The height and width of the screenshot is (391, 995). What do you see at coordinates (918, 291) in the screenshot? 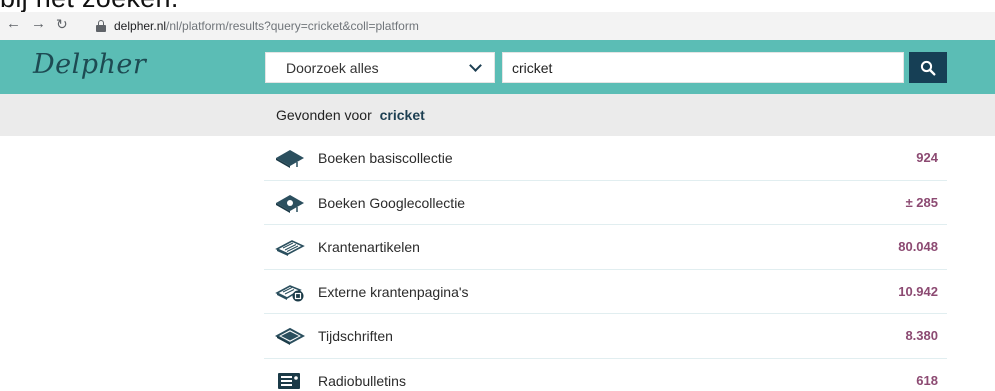
I see `result-count: 10.942` at bounding box center [918, 291].